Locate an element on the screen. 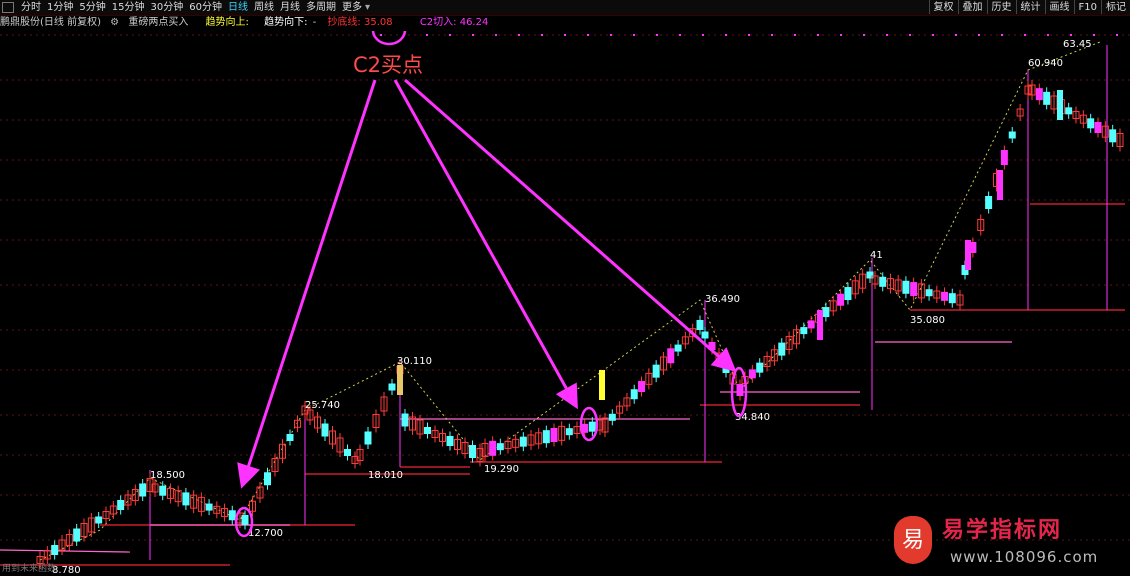  price-label: 35.080 is located at coordinates (927, 320).